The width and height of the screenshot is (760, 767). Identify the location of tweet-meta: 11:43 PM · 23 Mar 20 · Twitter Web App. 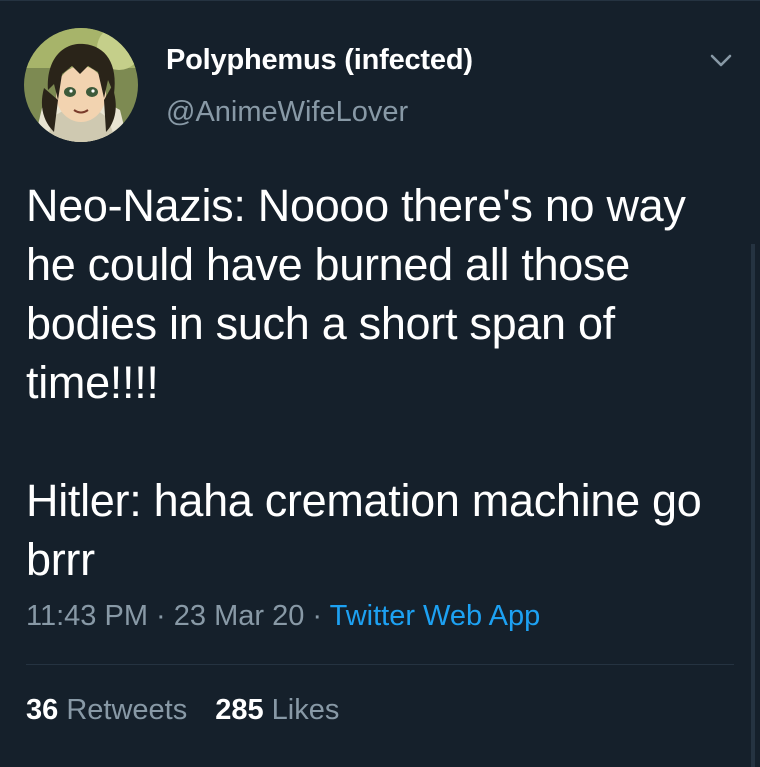
(283, 616).